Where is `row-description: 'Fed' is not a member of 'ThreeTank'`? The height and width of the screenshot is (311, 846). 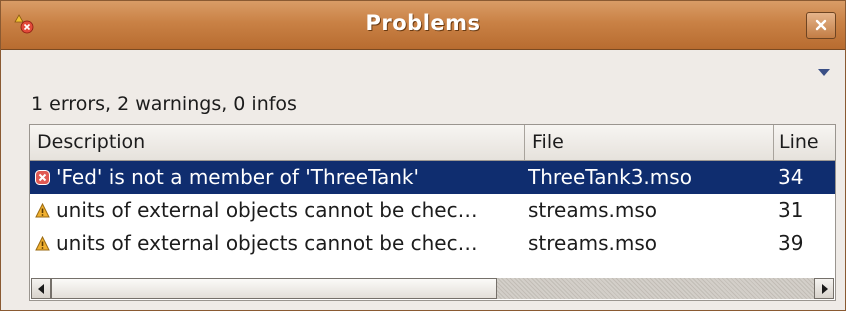 row-description: 'Fed' is not a member of 'ThreeTank' is located at coordinates (238, 177).